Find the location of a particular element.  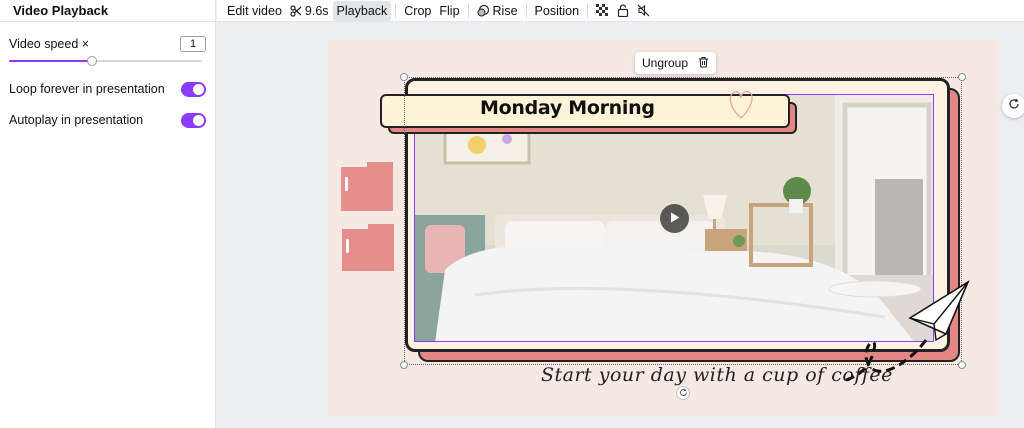

slider-knob is located at coordinates (91, 61).